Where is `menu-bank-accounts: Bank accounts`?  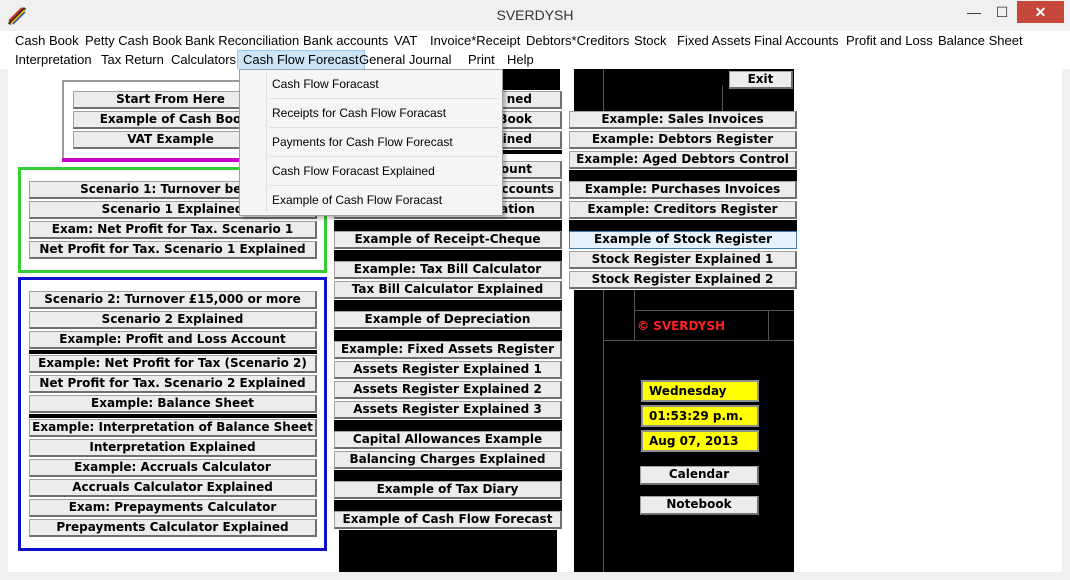 menu-bank-accounts: Bank accounts is located at coordinates (345, 40).